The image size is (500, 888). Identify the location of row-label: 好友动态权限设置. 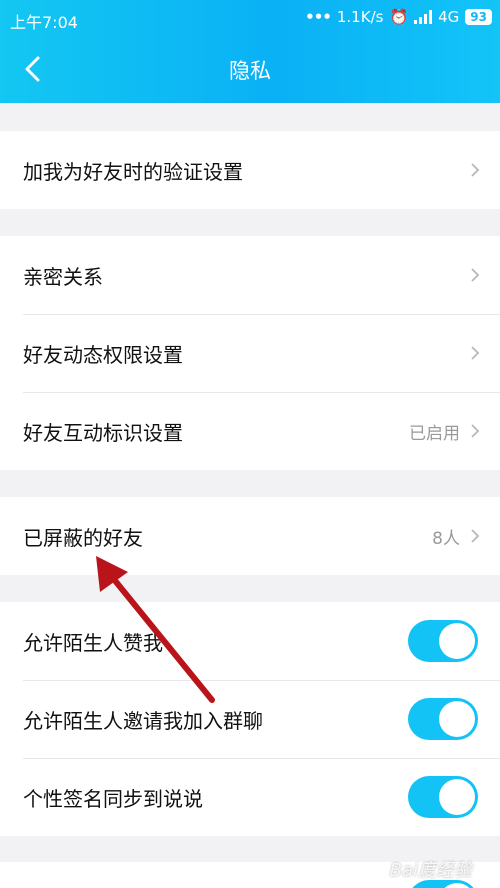
(103, 354).